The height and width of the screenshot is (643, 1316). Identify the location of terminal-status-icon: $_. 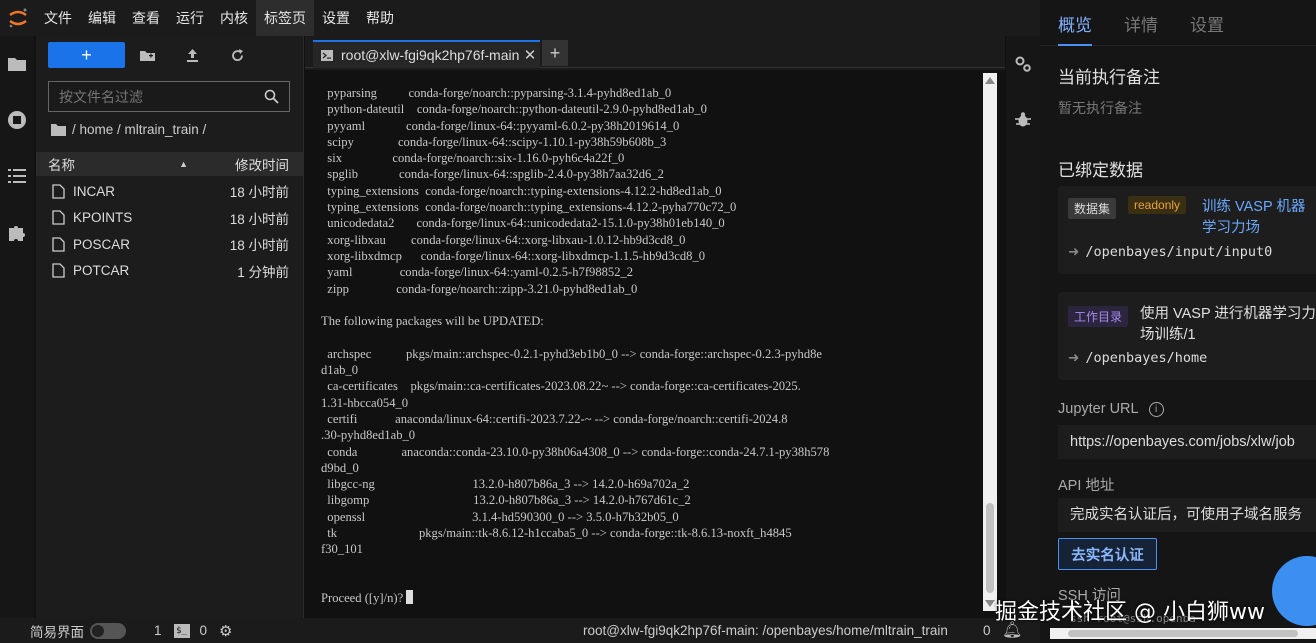
(181, 630).